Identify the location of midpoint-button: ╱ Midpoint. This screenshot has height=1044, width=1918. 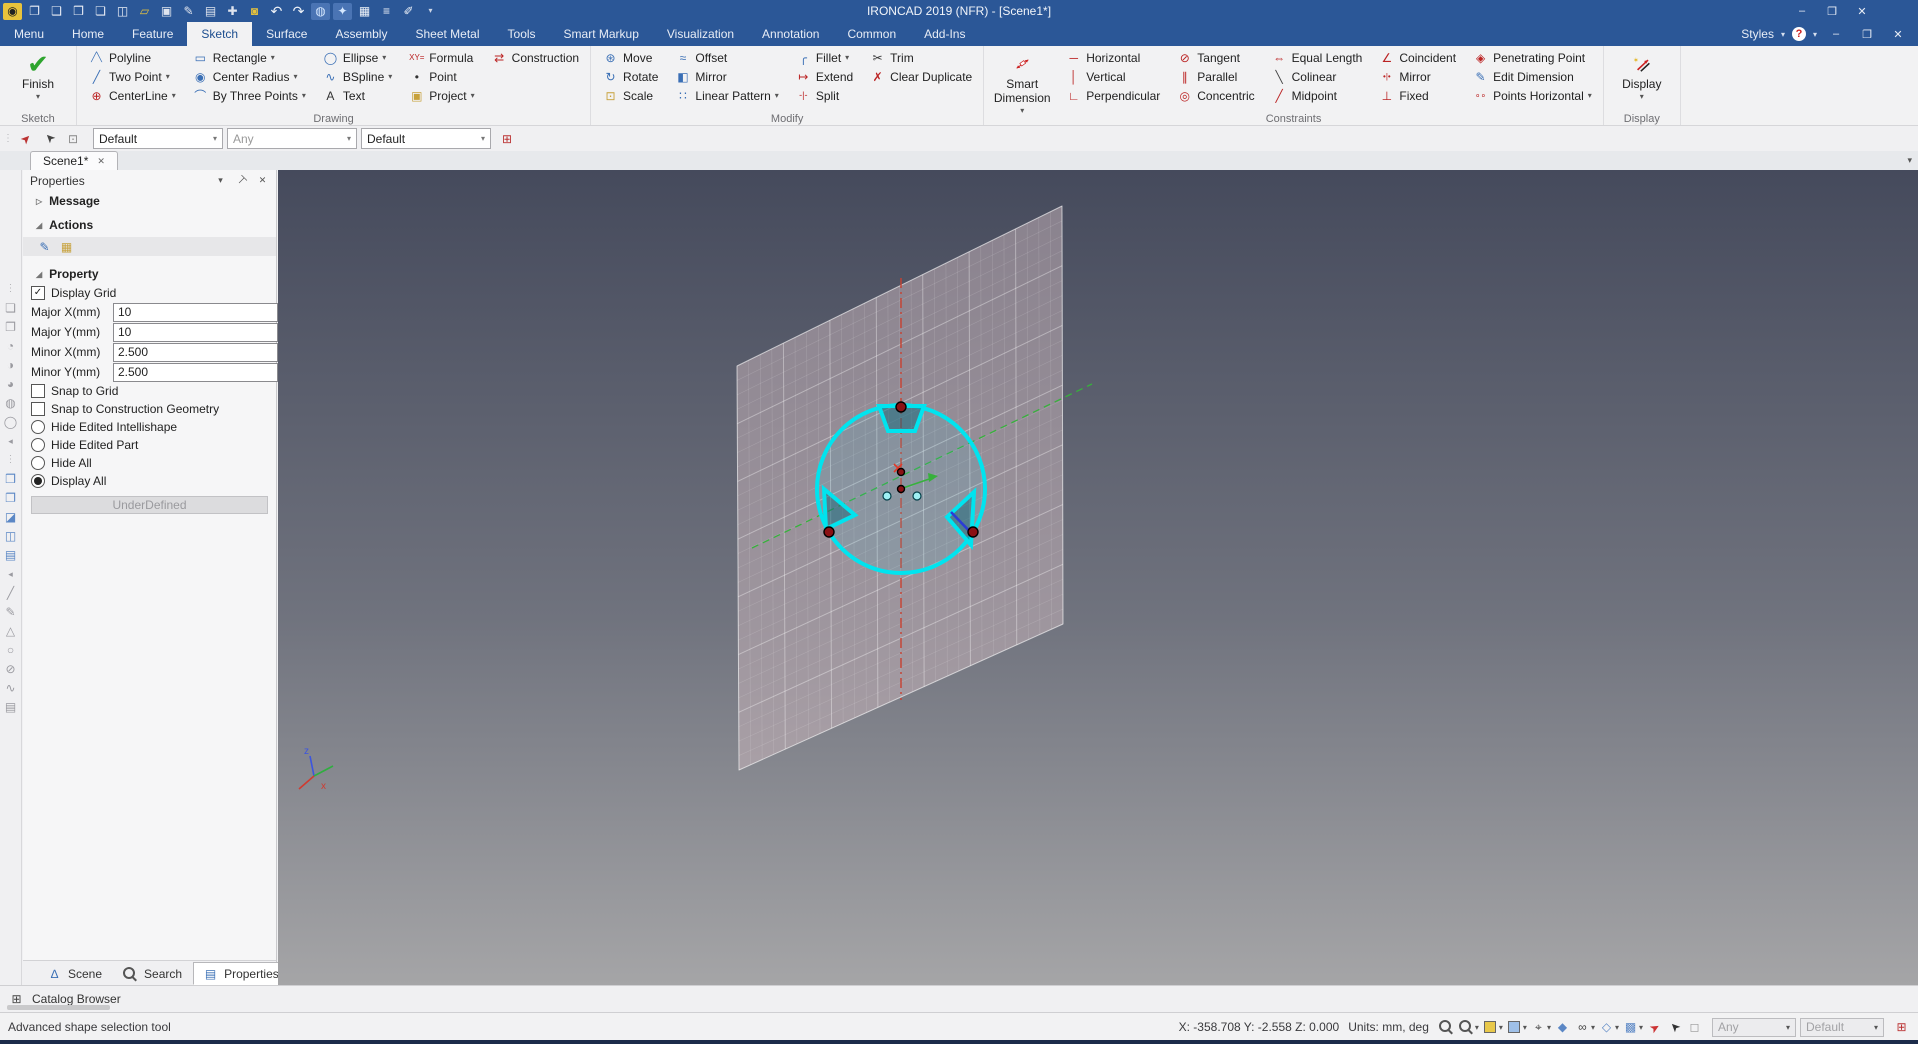
(1317, 95).